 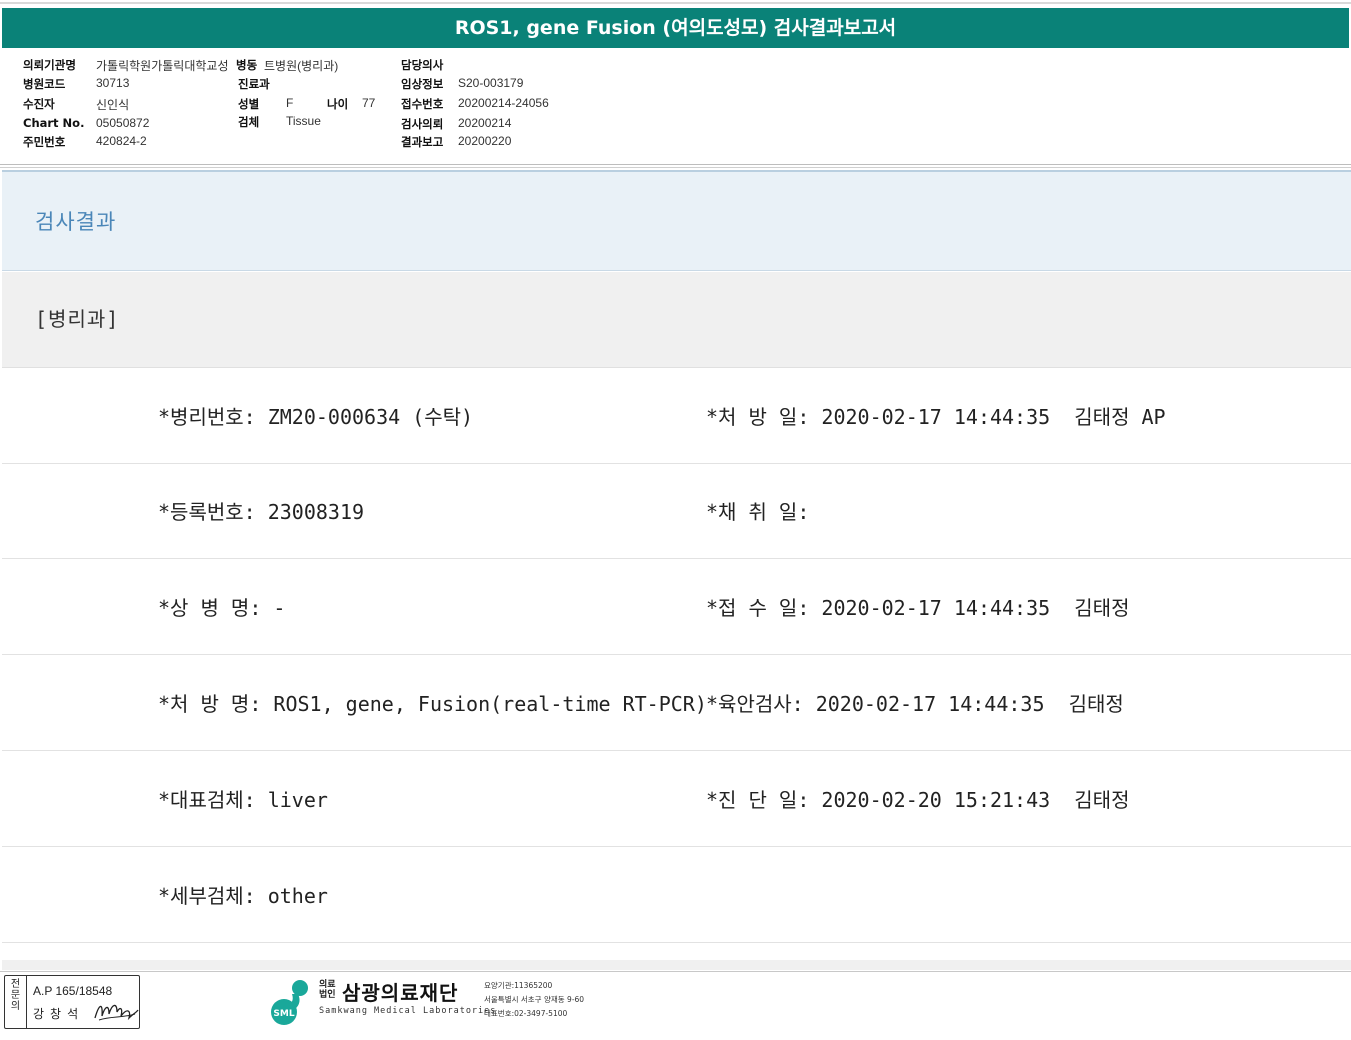 I want to click on logo-mark-text: SML, so click(x=283, y=1014).